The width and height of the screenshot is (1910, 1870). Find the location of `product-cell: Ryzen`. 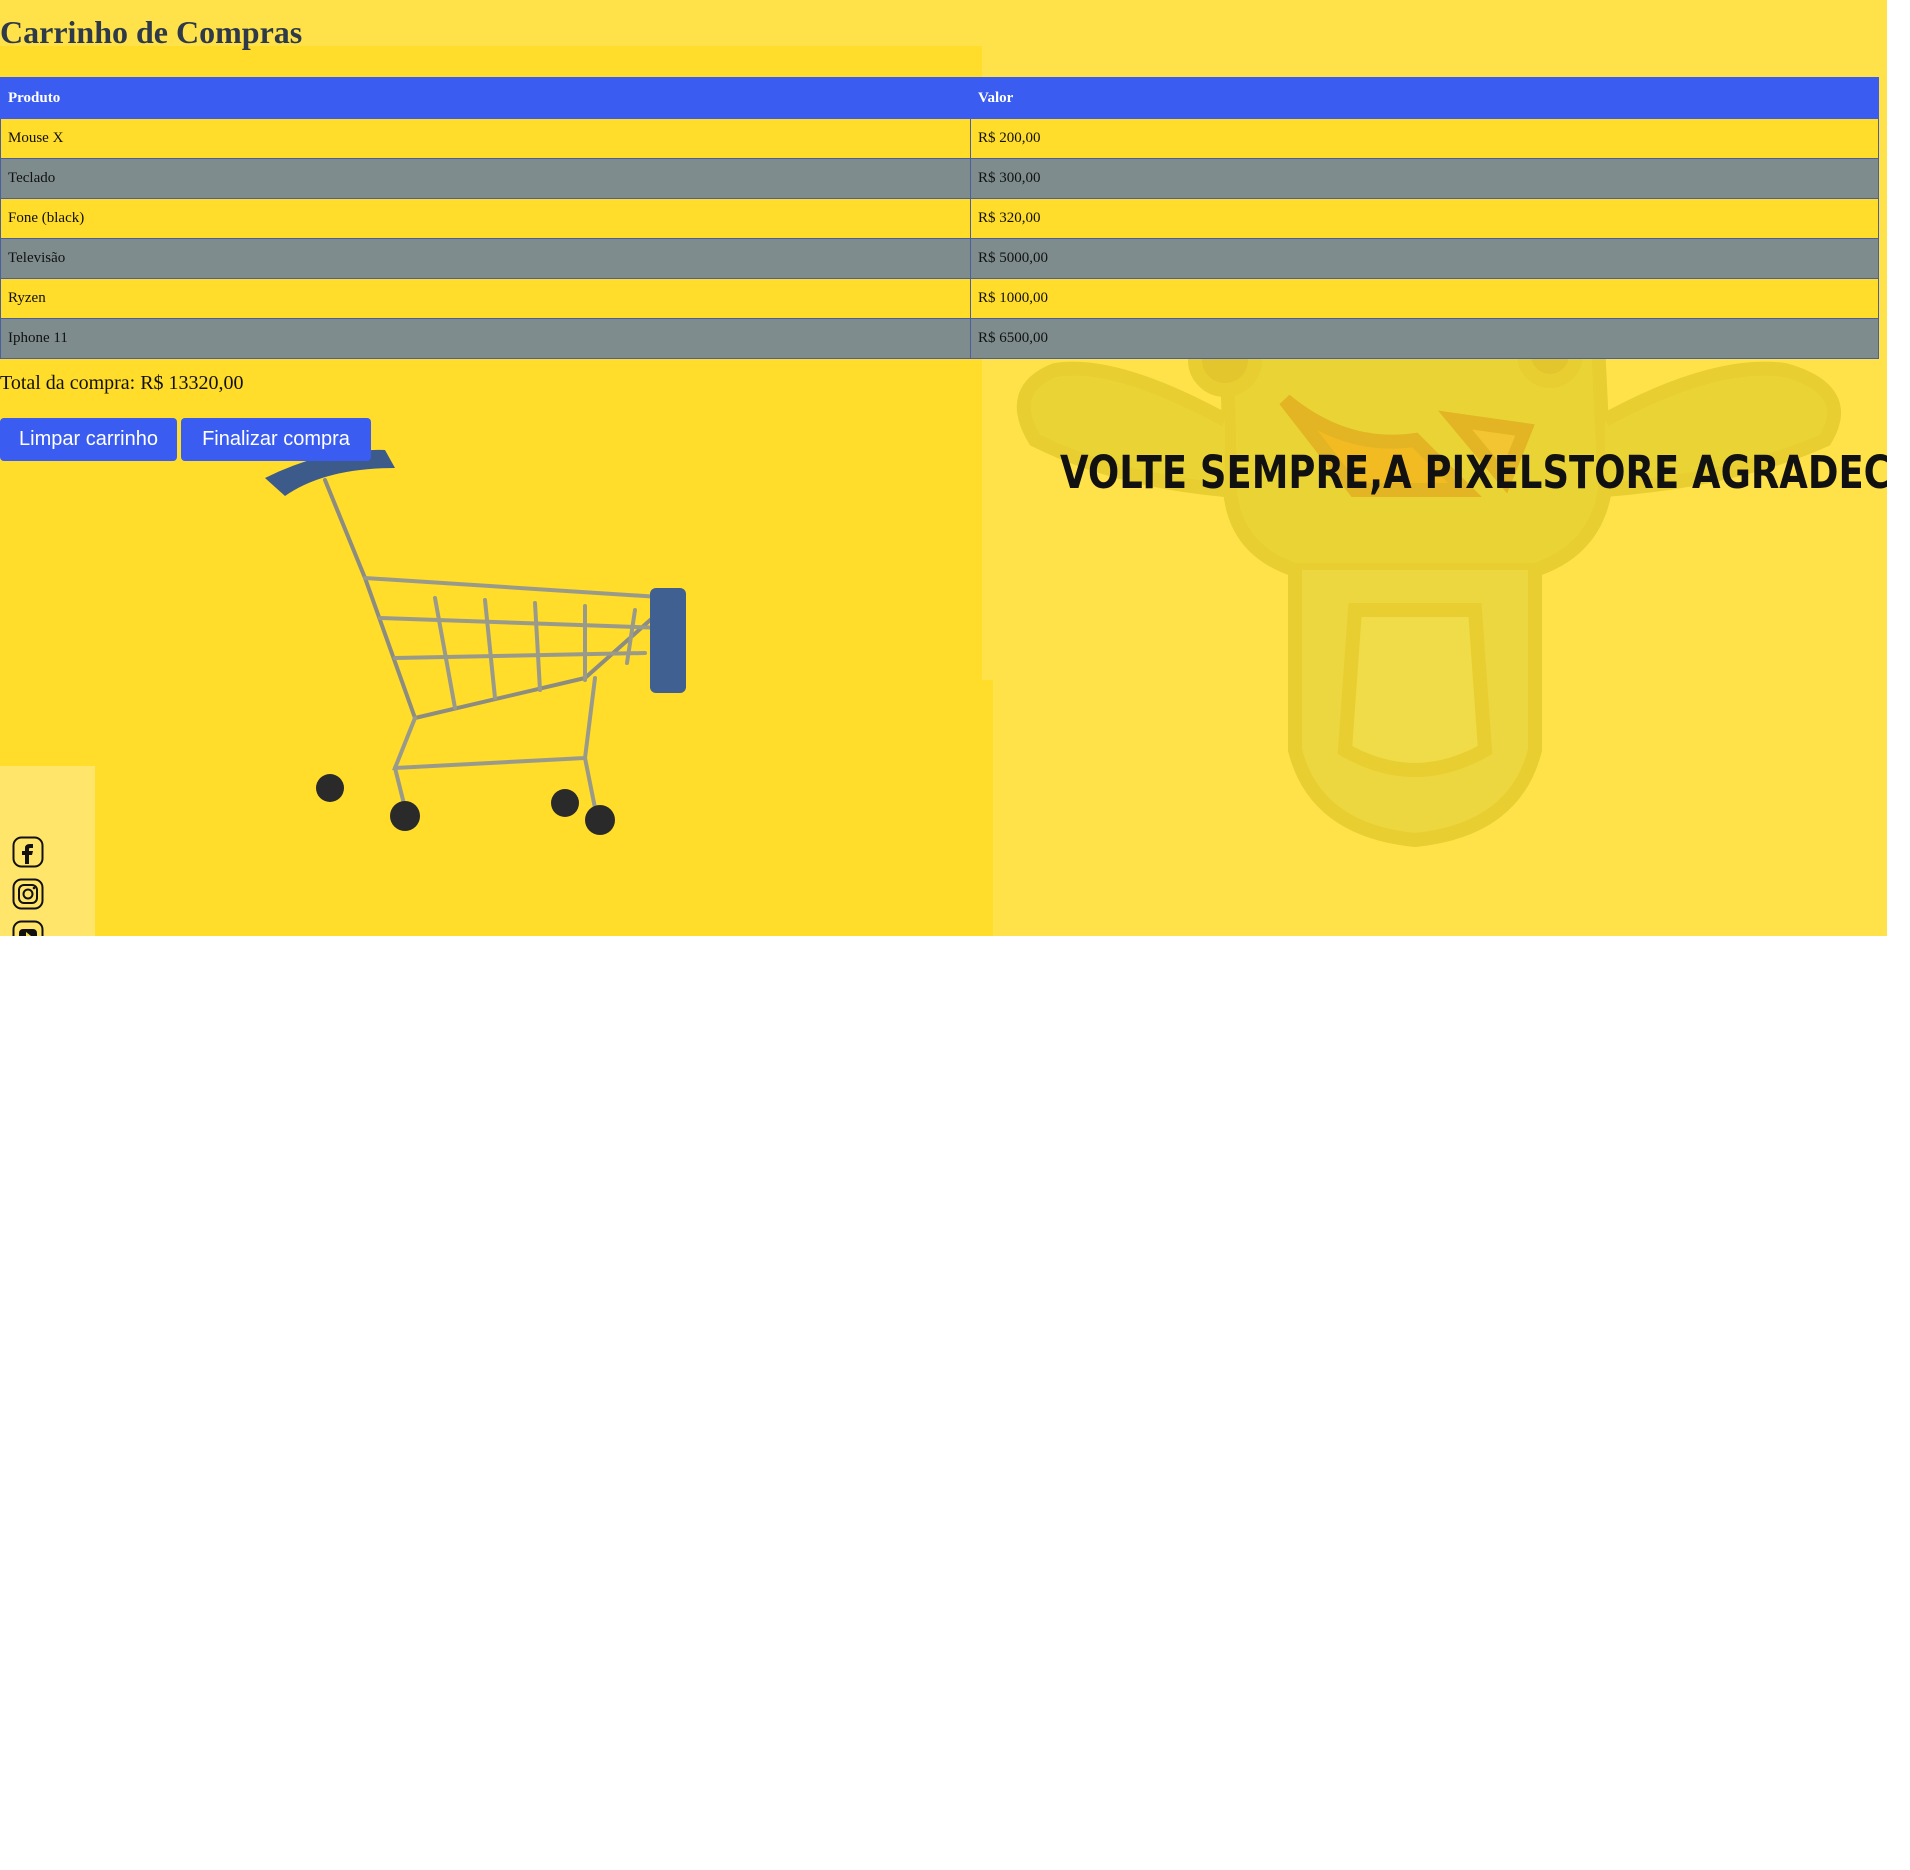

product-cell: Ryzen is located at coordinates (485, 298).